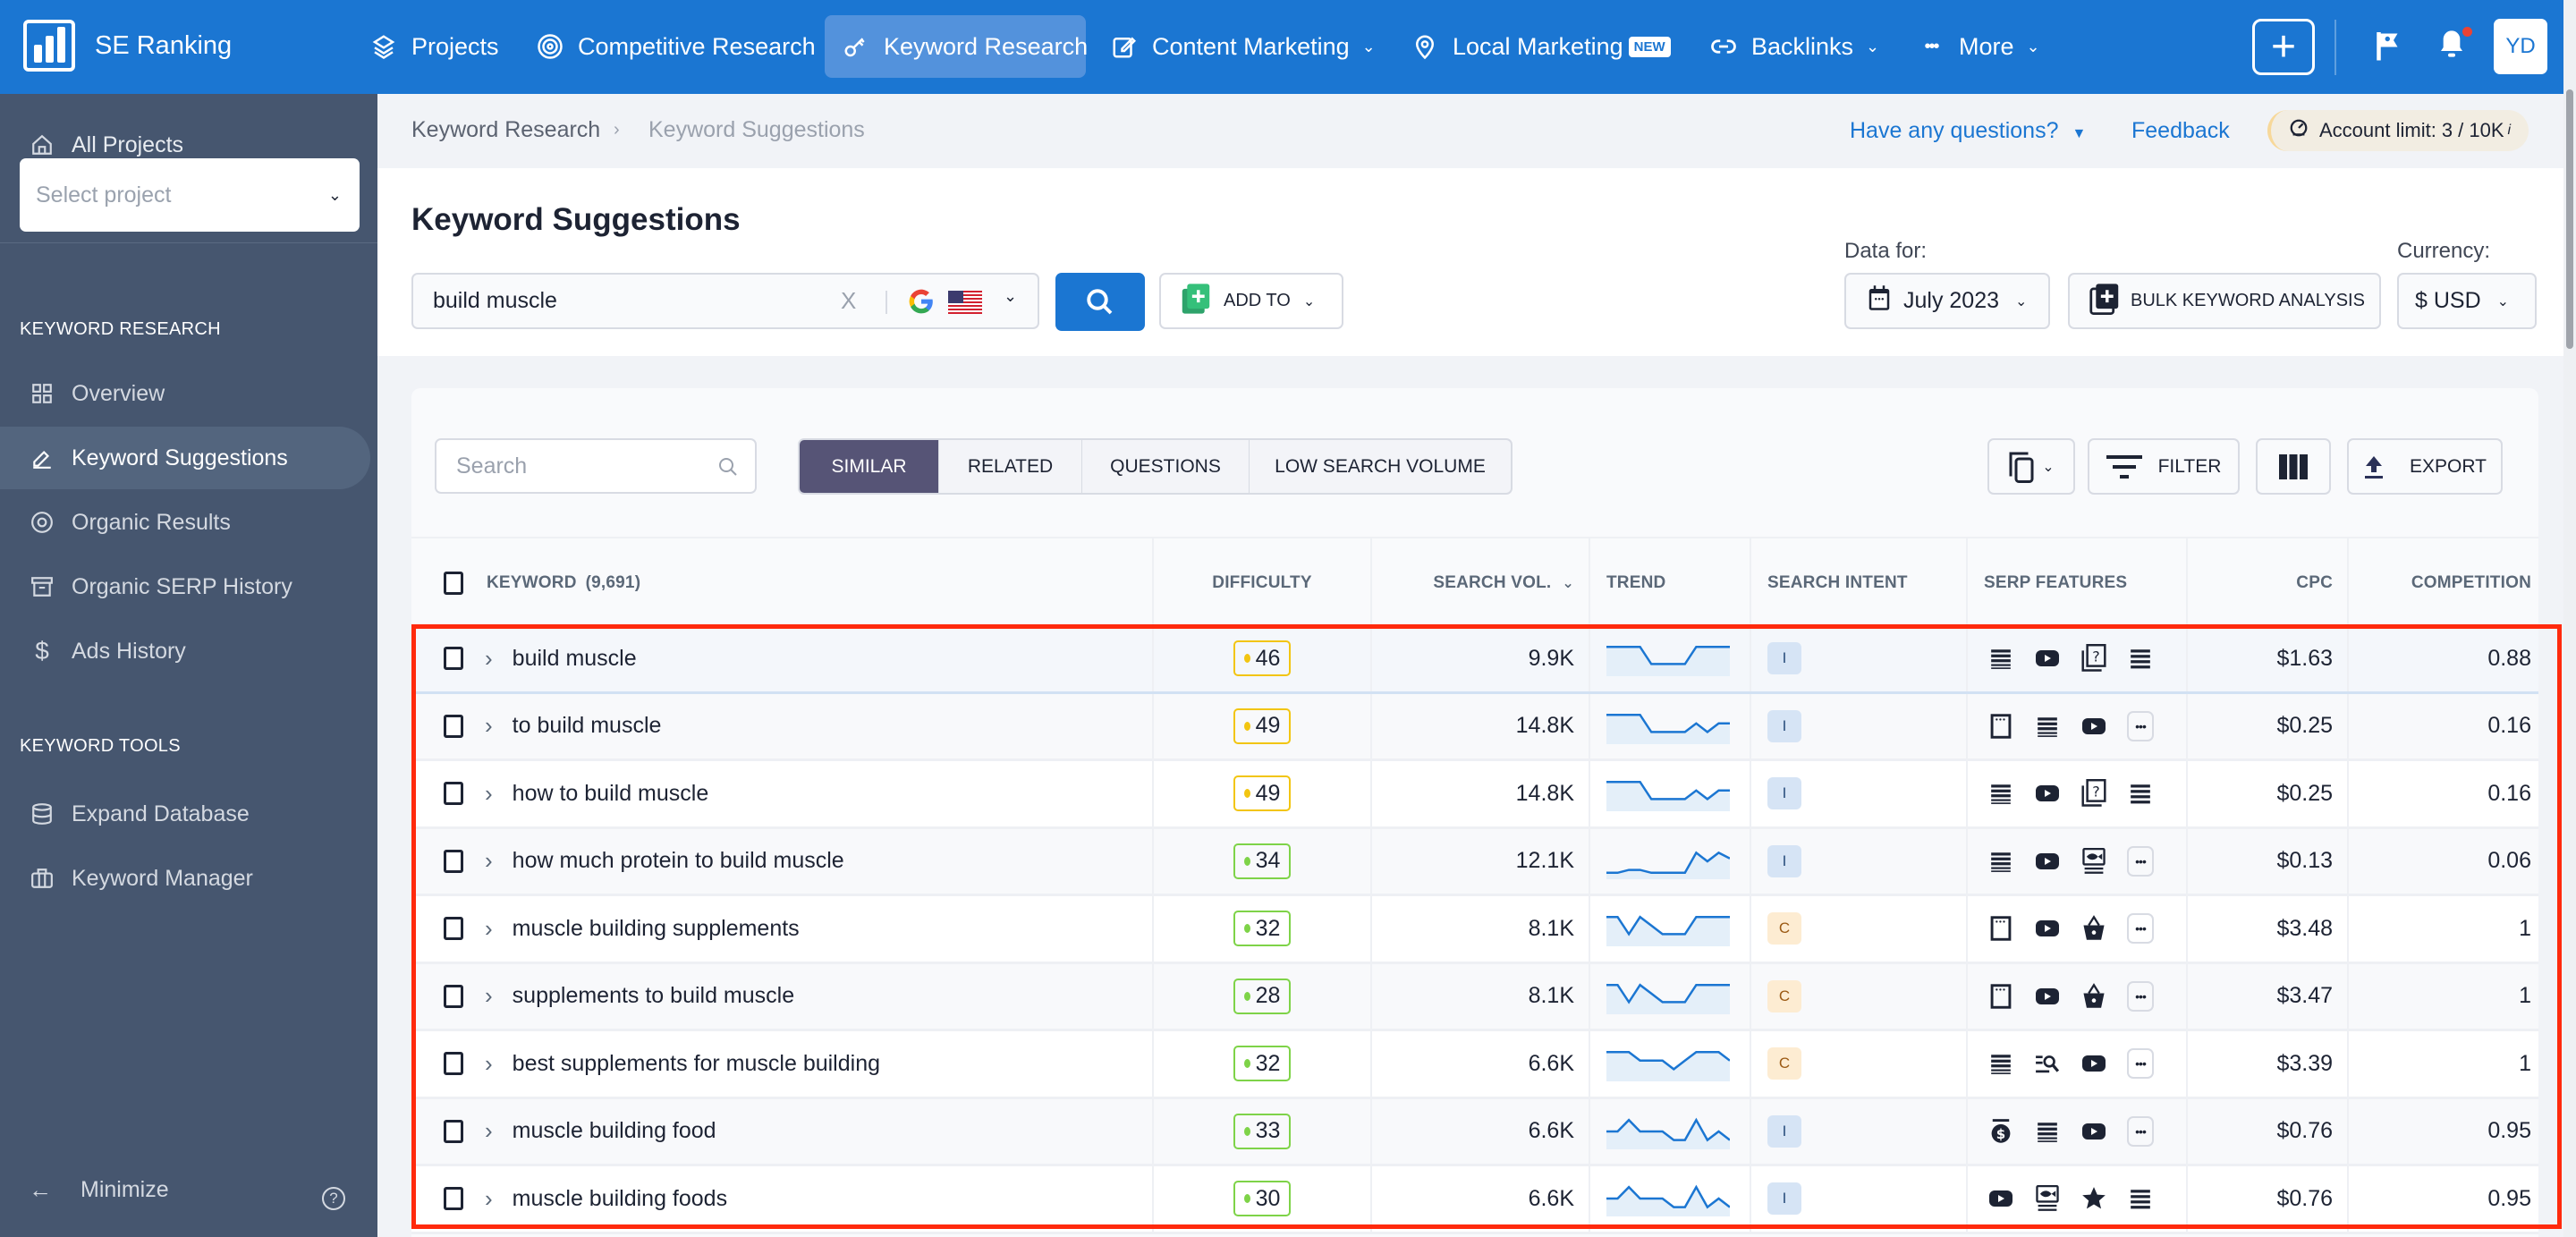  Describe the element at coordinates (1261, 583) in the screenshot. I see `column-difficulty: DIFFICULTY` at that location.